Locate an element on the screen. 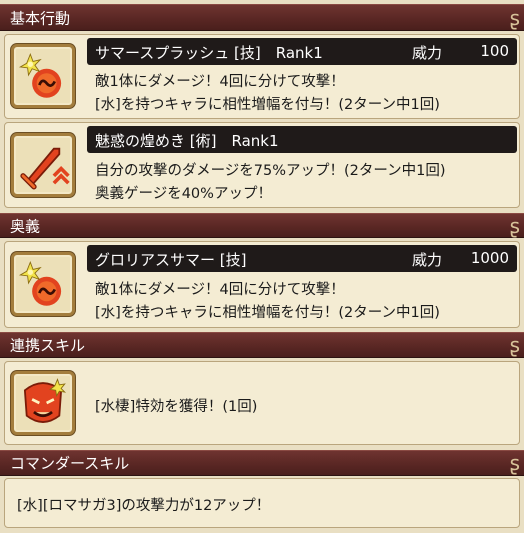 This screenshot has width=524, height=533. skill-name: グロリアスサマー [技] is located at coordinates (171, 260).